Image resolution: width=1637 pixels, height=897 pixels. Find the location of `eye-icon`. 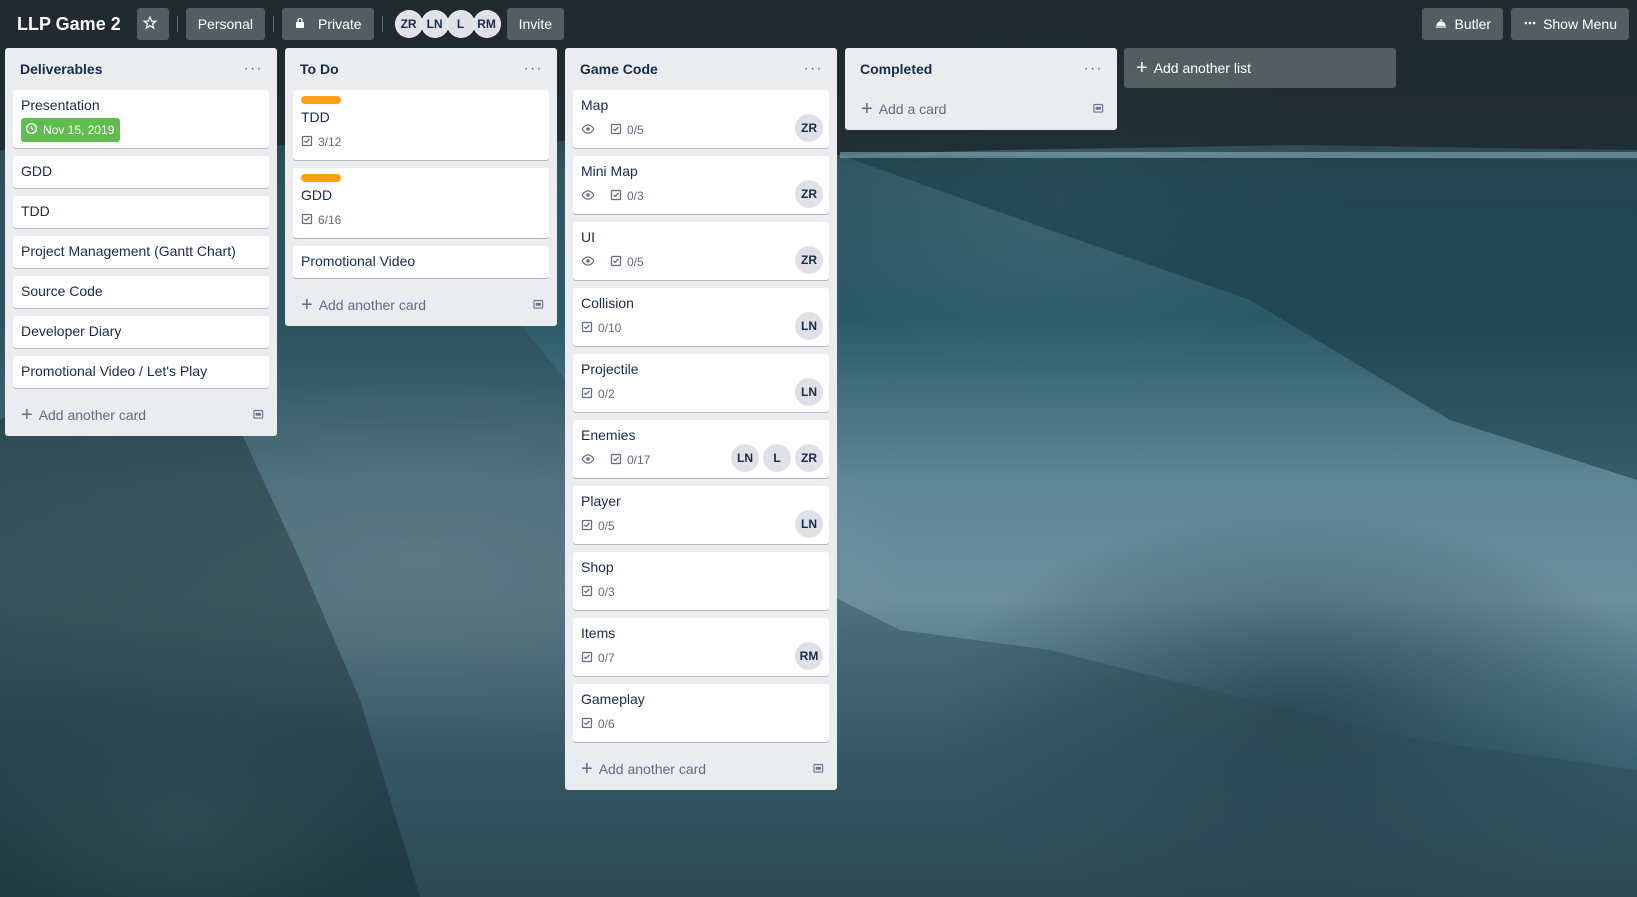

eye-icon is located at coordinates (590, 262).